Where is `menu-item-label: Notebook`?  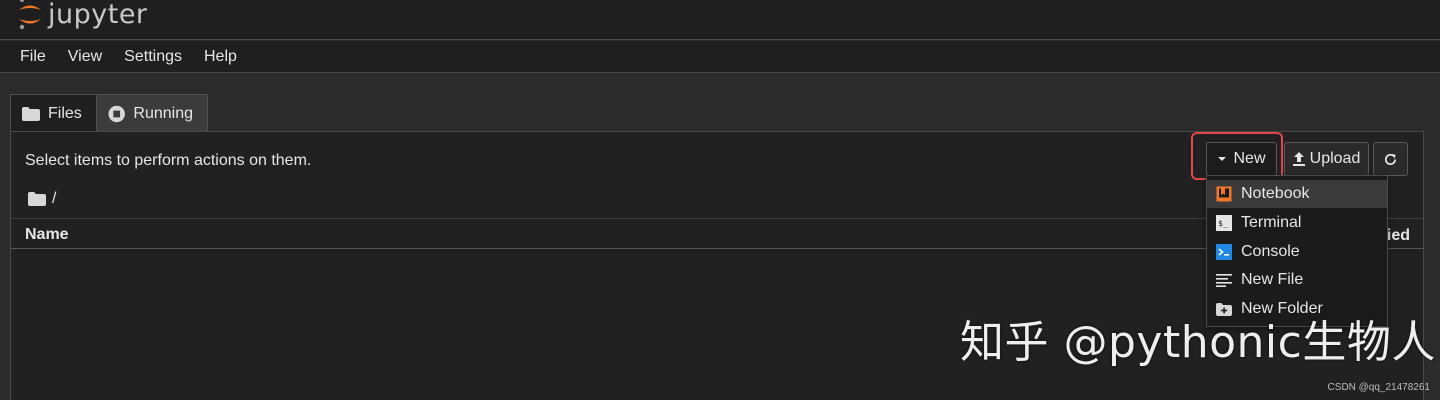
menu-item-label: Notebook is located at coordinates (1275, 193).